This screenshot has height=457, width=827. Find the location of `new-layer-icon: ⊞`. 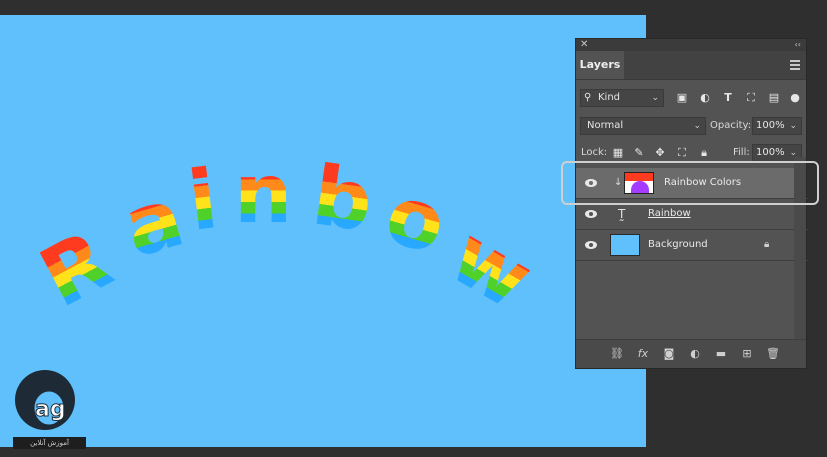

new-layer-icon: ⊞ is located at coordinates (747, 354).